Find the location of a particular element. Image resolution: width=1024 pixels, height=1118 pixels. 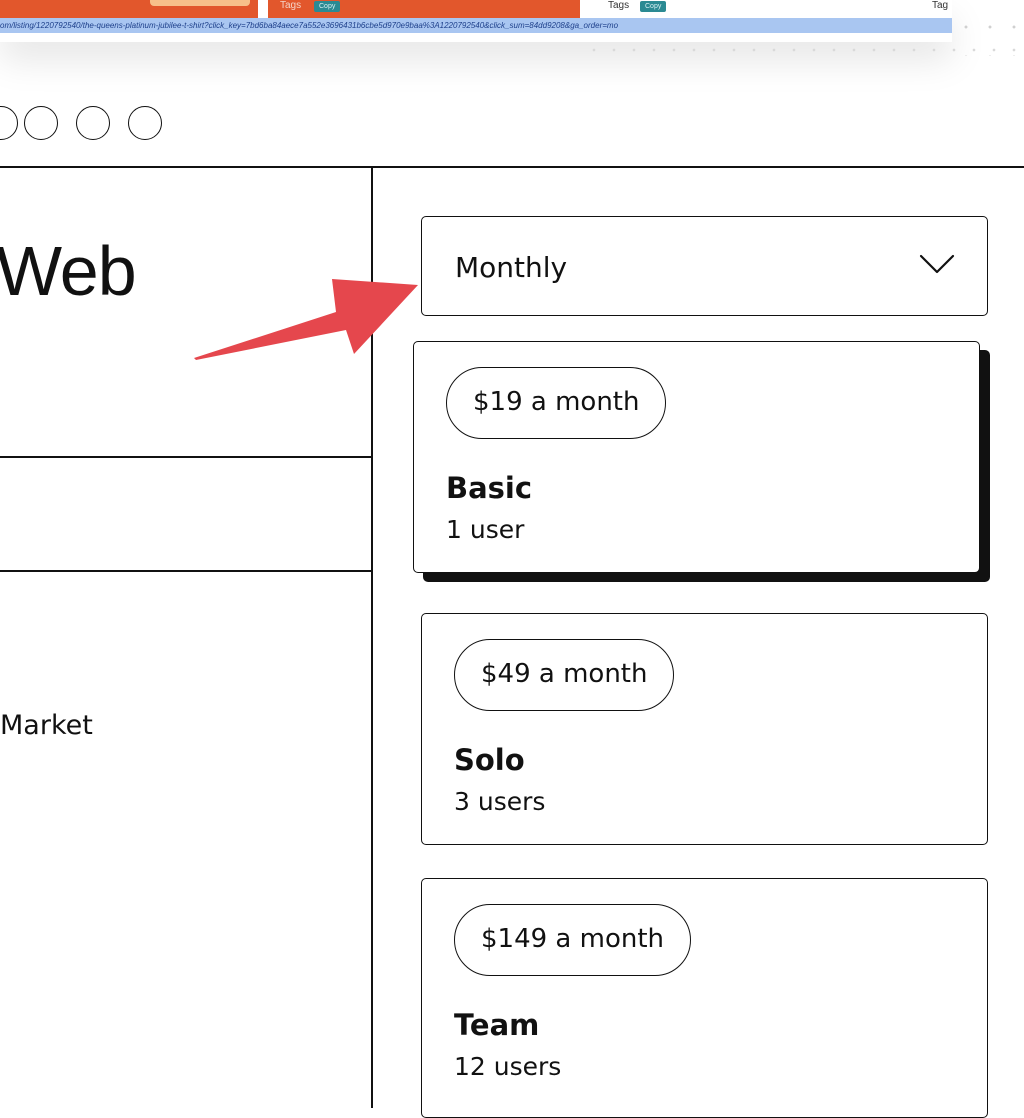

plan-price-badge: $19 a month is located at coordinates (556, 403).